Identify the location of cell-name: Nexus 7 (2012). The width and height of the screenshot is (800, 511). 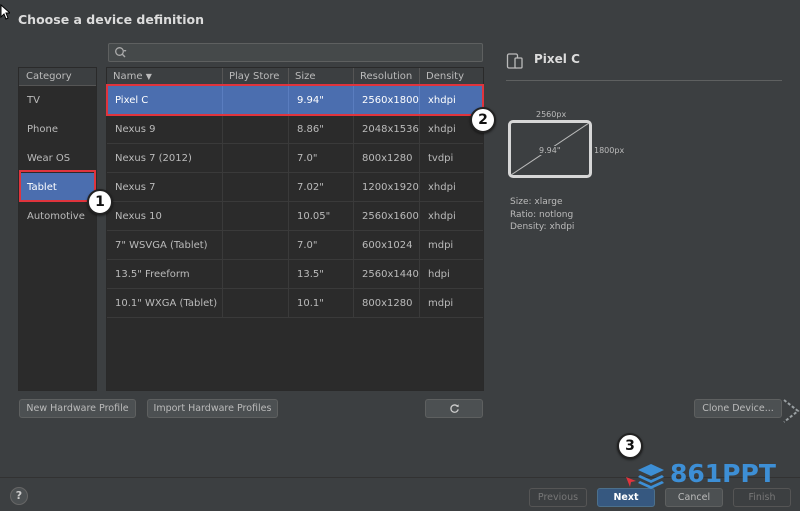
(165, 158).